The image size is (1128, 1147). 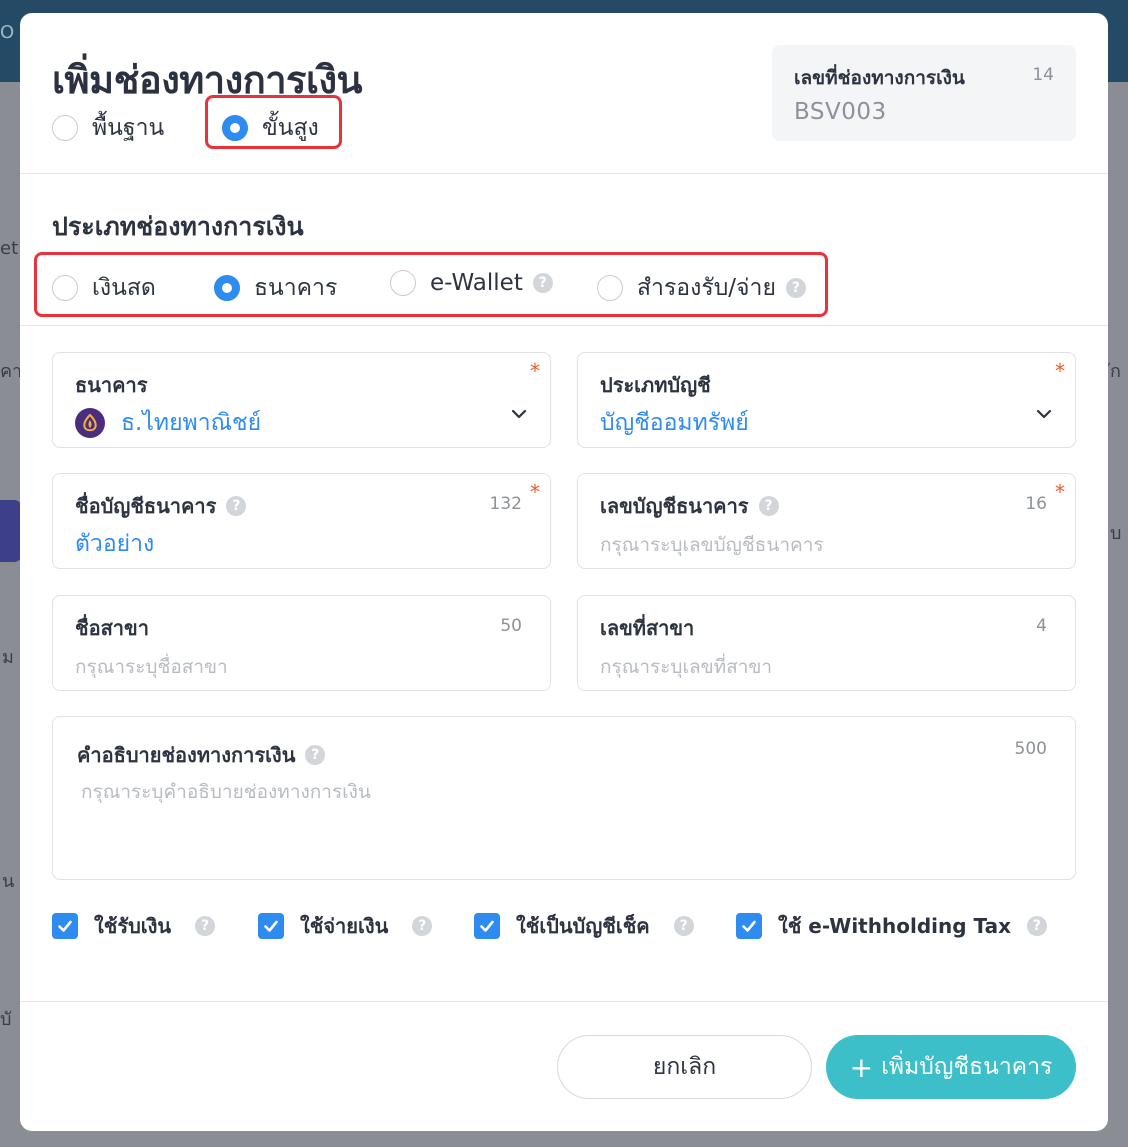 I want to click on field-label: คำอธิบายช่องทางการเงิน?, so click(x=201, y=755).